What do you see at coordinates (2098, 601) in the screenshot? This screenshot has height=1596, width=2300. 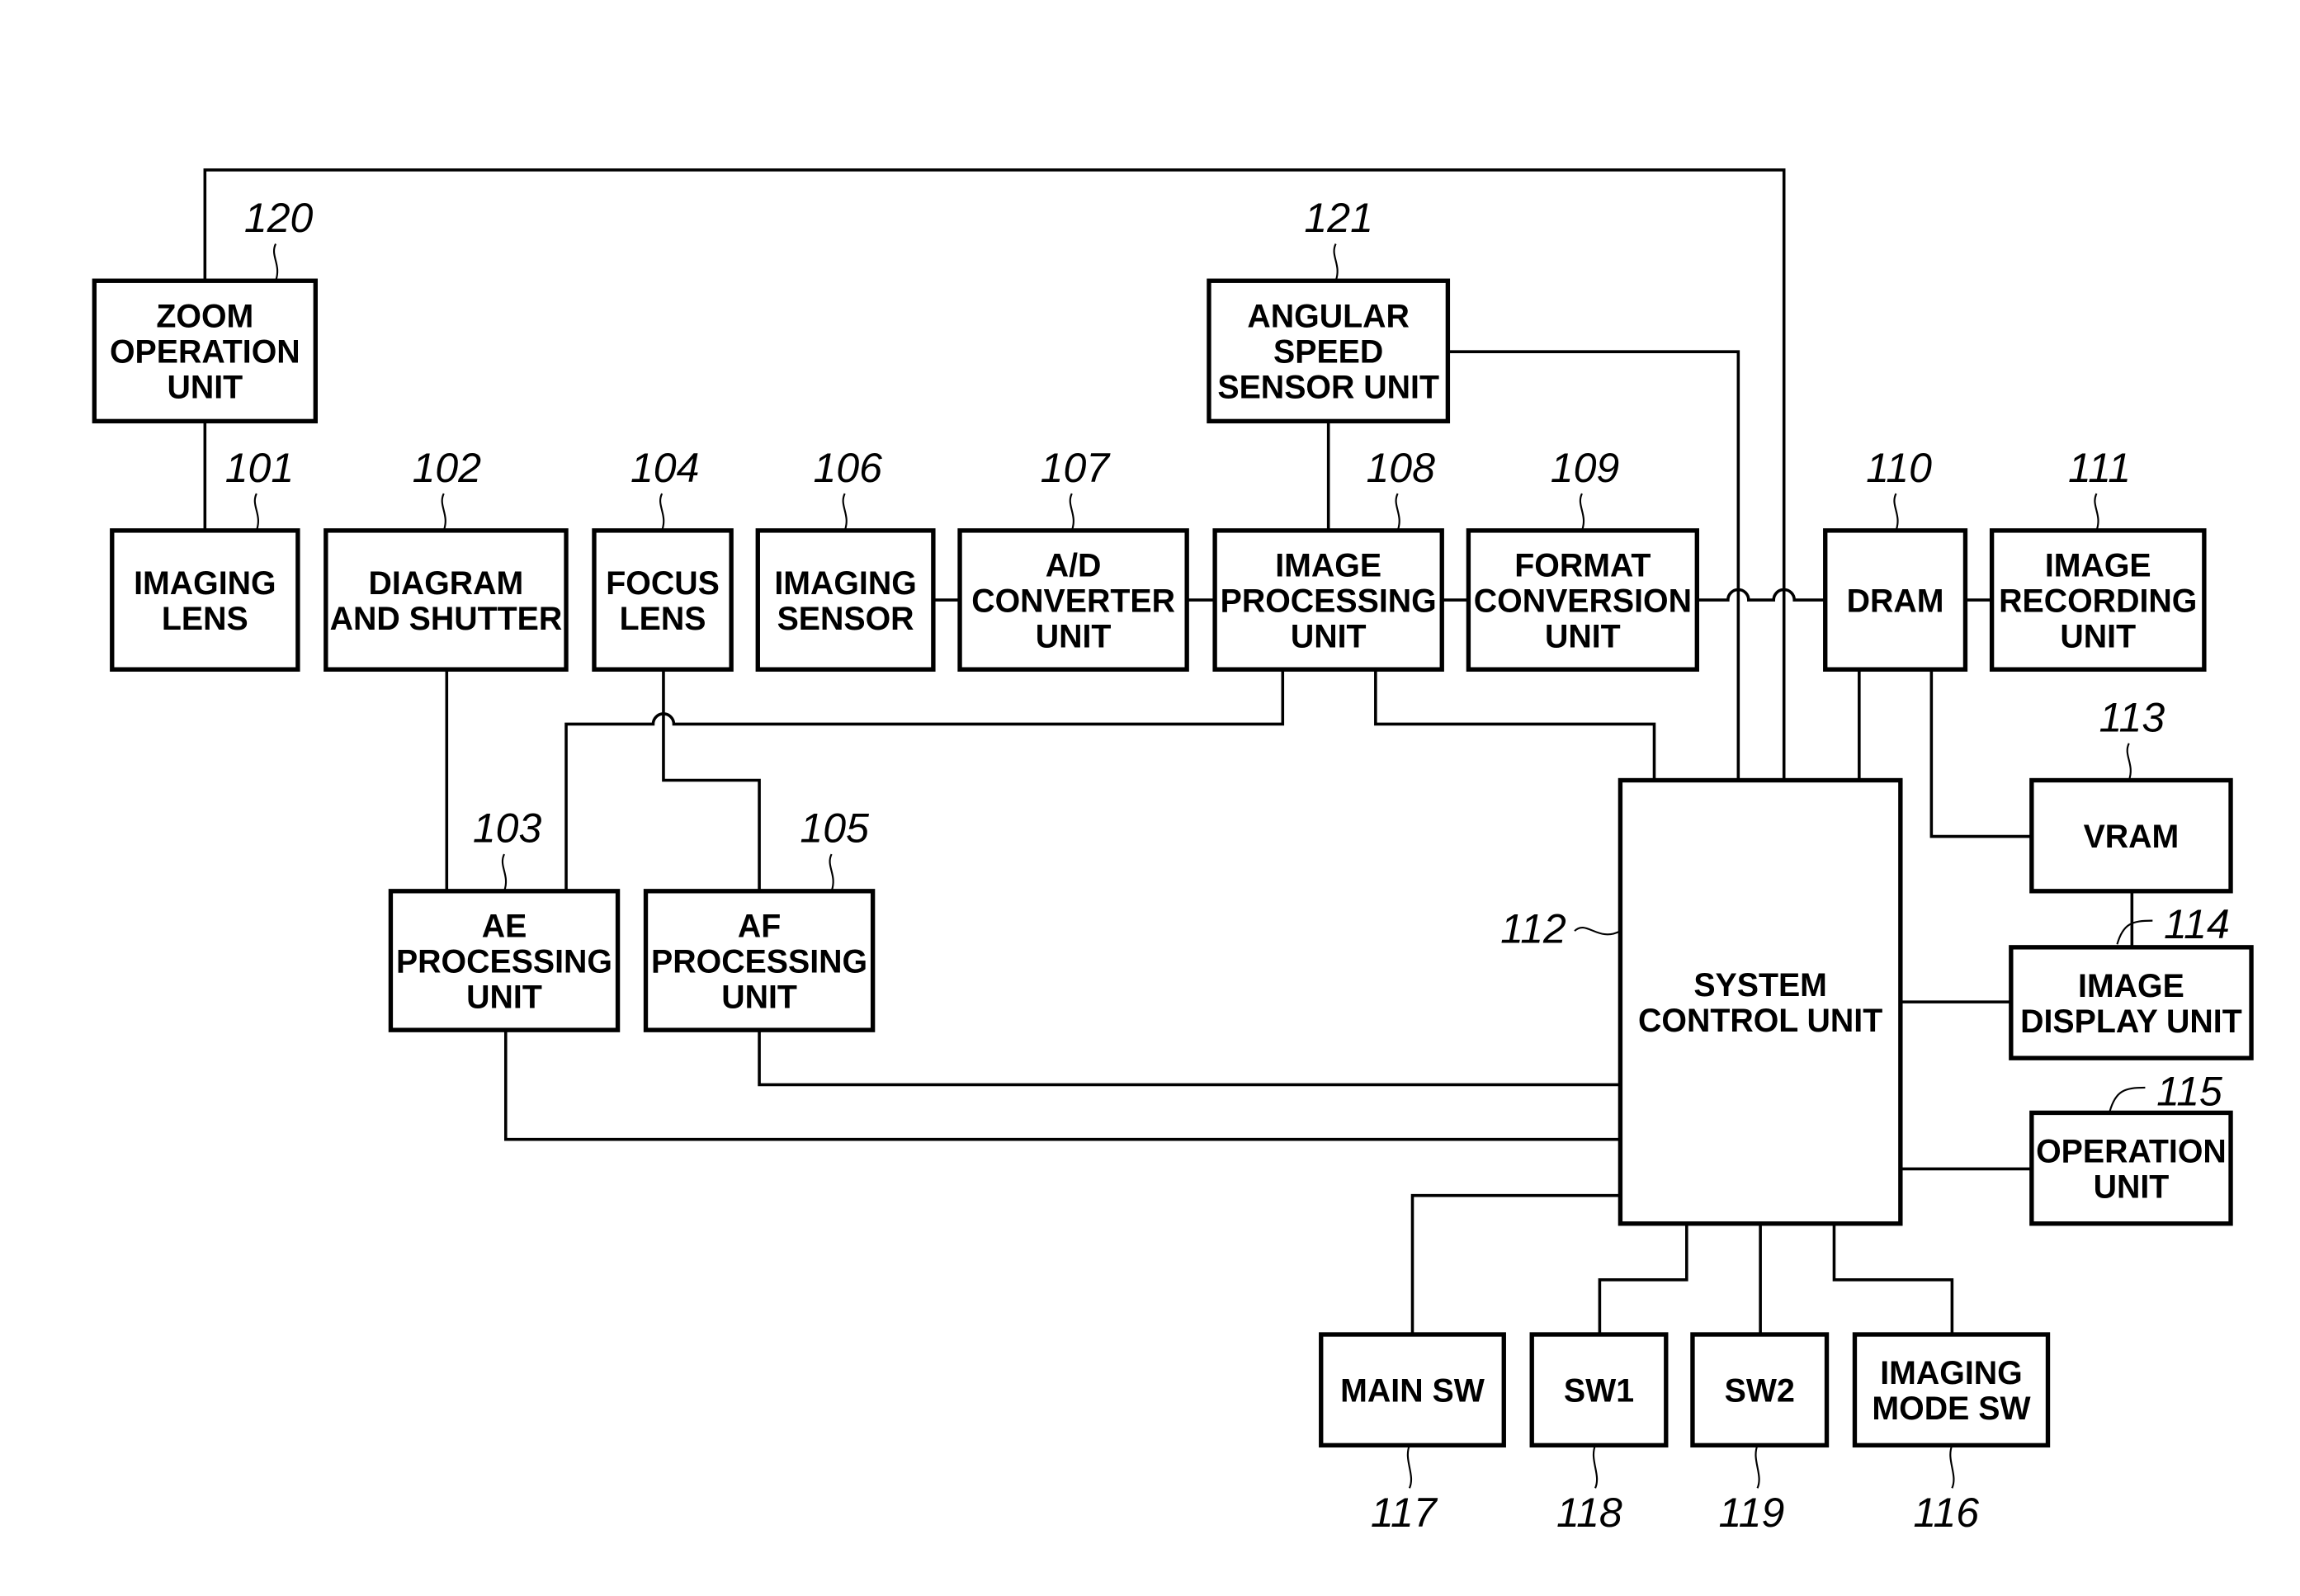 I see `block-label: RECORDING` at bounding box center [2098, 601].